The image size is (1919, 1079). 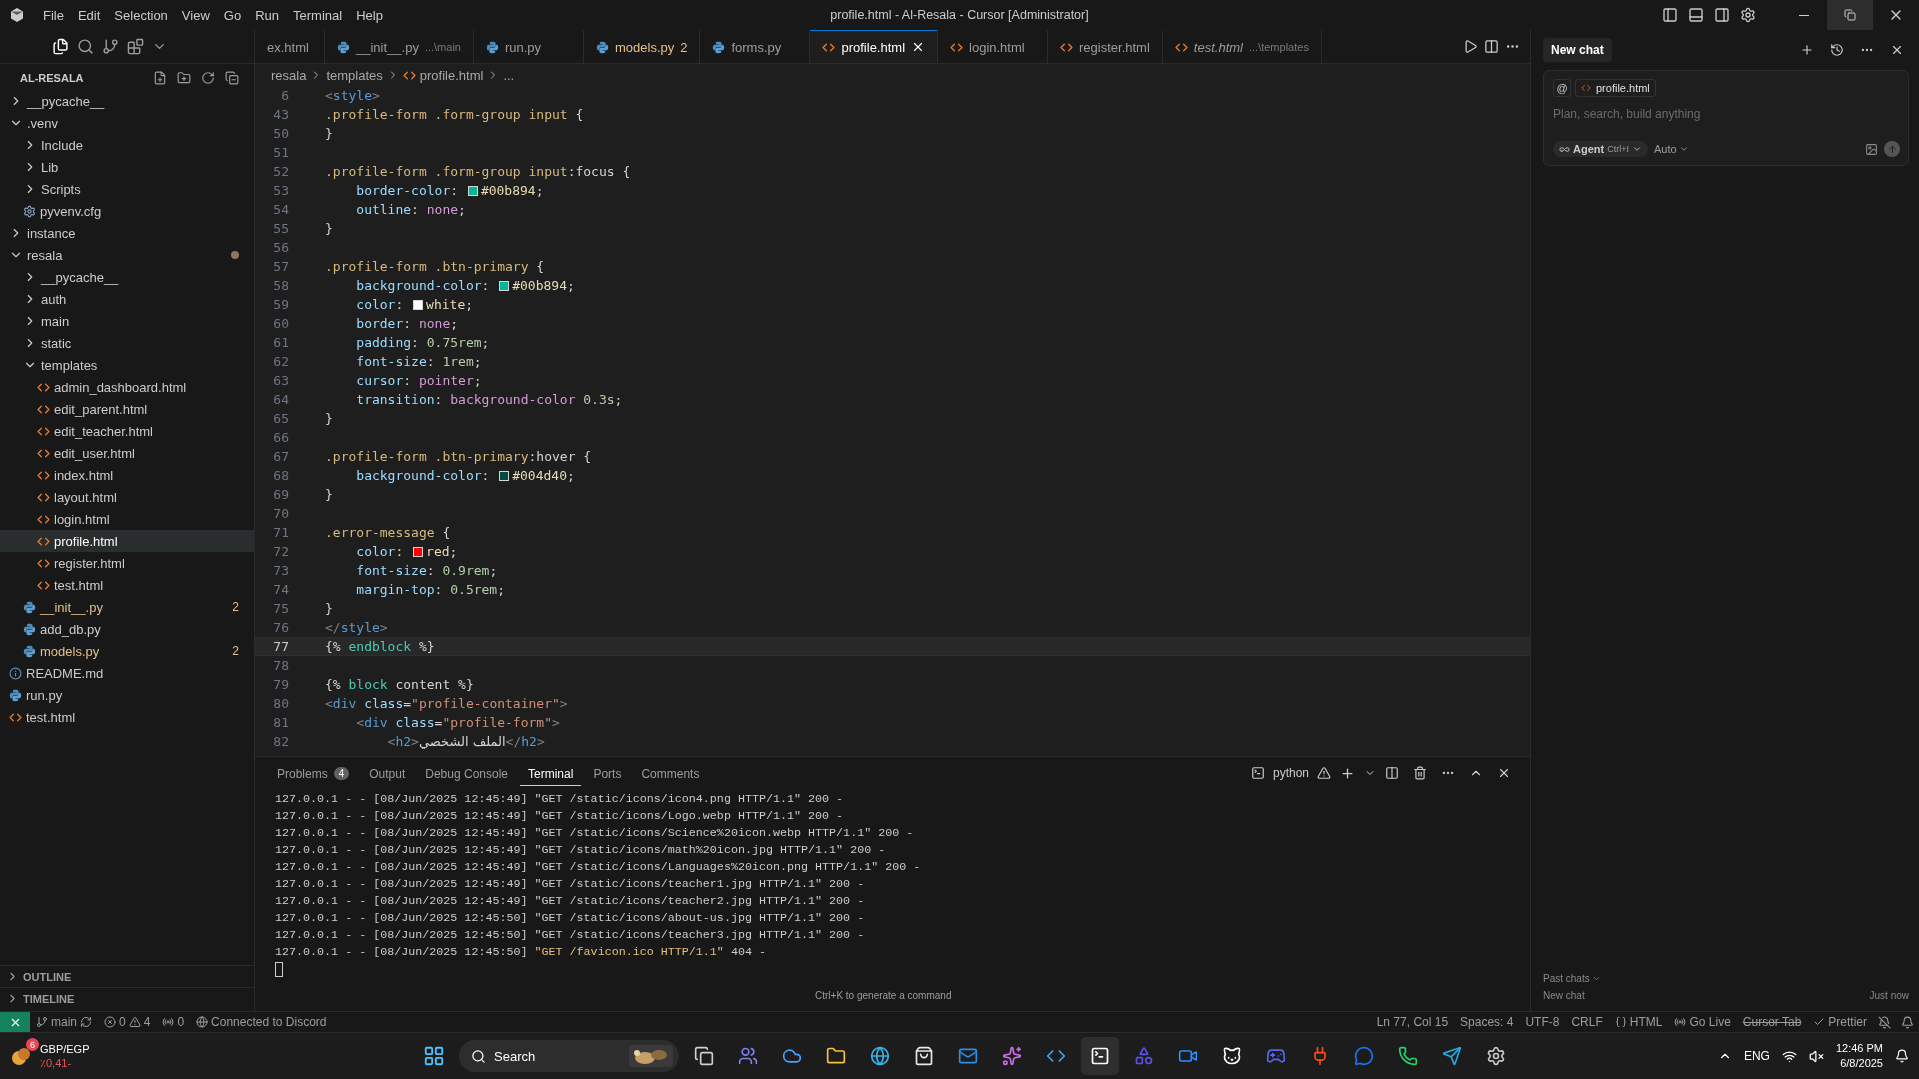 What do you see at coordinates (369, 15) in the screenshot?
I see `menu-item: Help` at bounding box center [369, 15].